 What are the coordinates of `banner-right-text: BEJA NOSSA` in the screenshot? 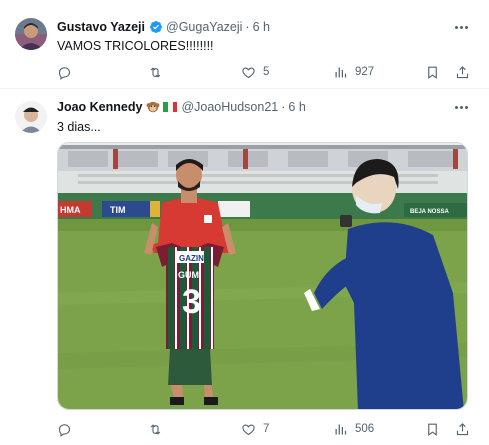 It's located at (429, 212).